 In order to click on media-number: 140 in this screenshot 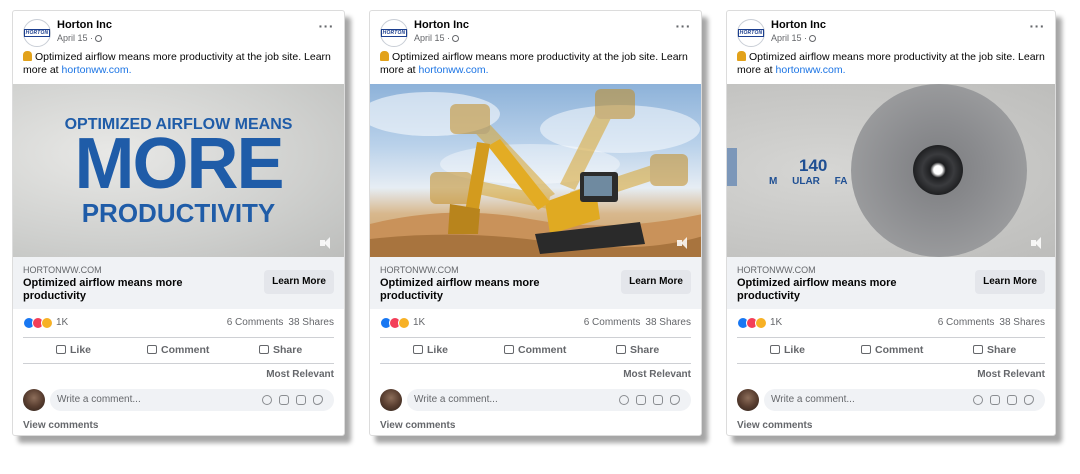, I will do `click(813, 165)`.